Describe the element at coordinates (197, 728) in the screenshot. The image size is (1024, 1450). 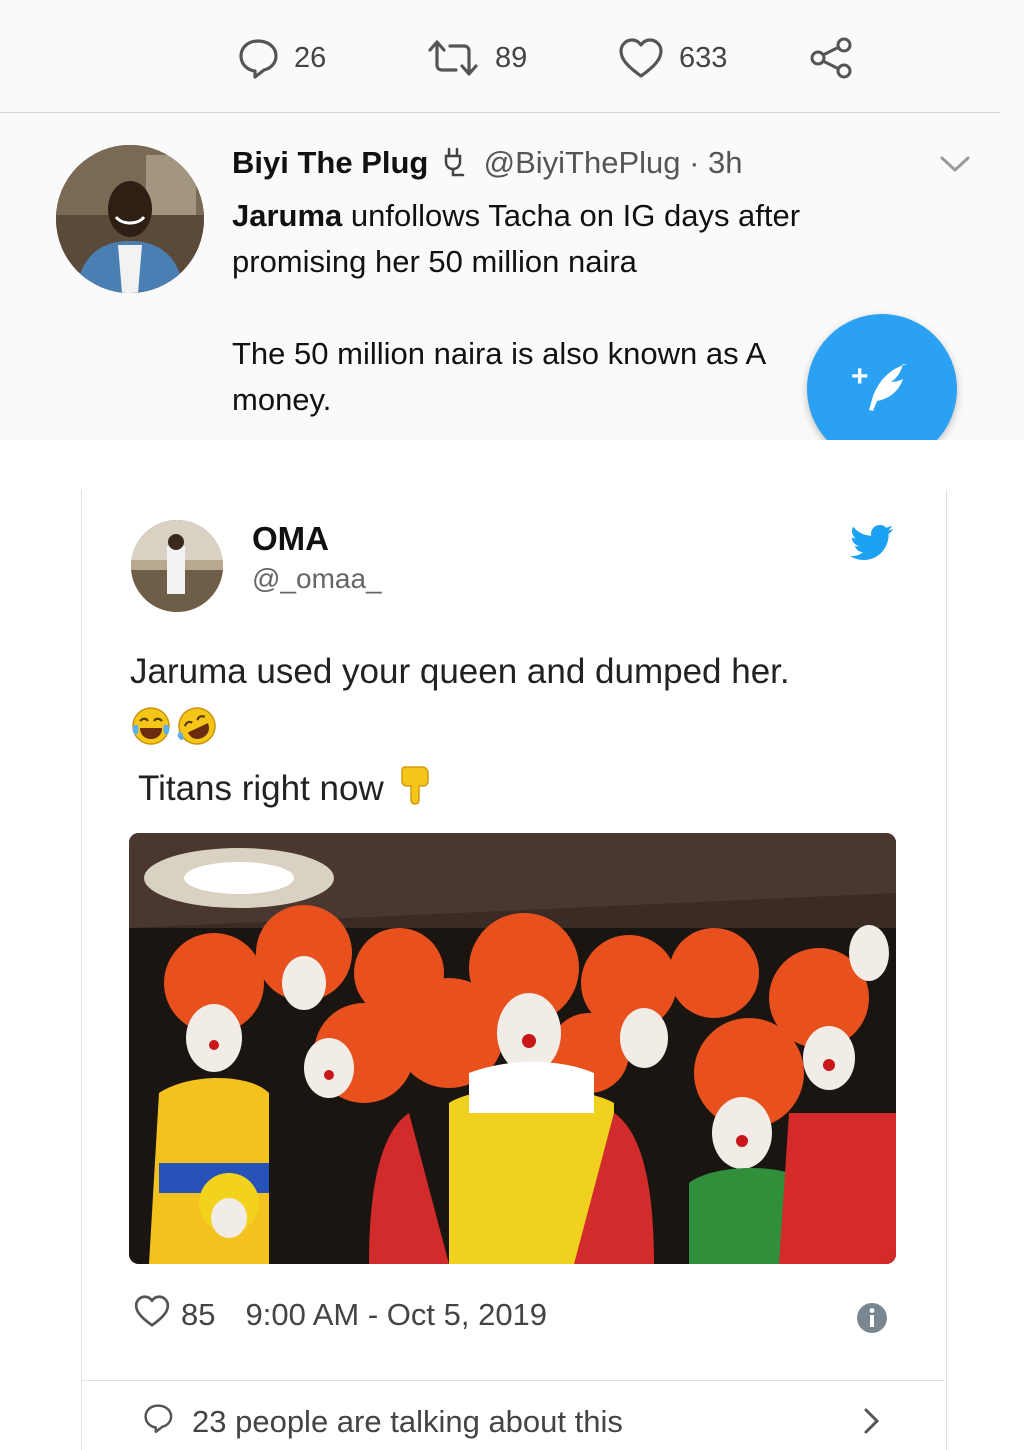
I see `rolling-on-floor-laughing-icon` at that location.